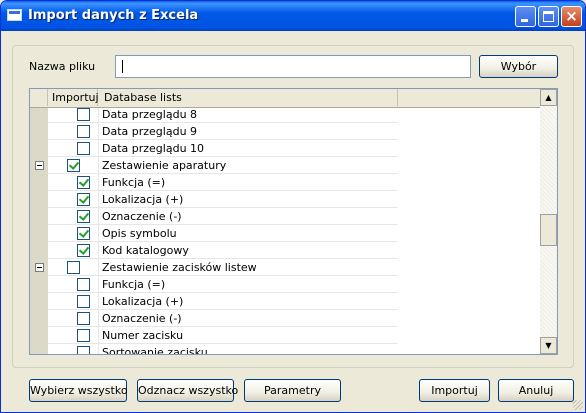 The height and width of the screenshot is (413, 586). I want to click on file-name-label: Nazwa pliku, so click(62, 66).